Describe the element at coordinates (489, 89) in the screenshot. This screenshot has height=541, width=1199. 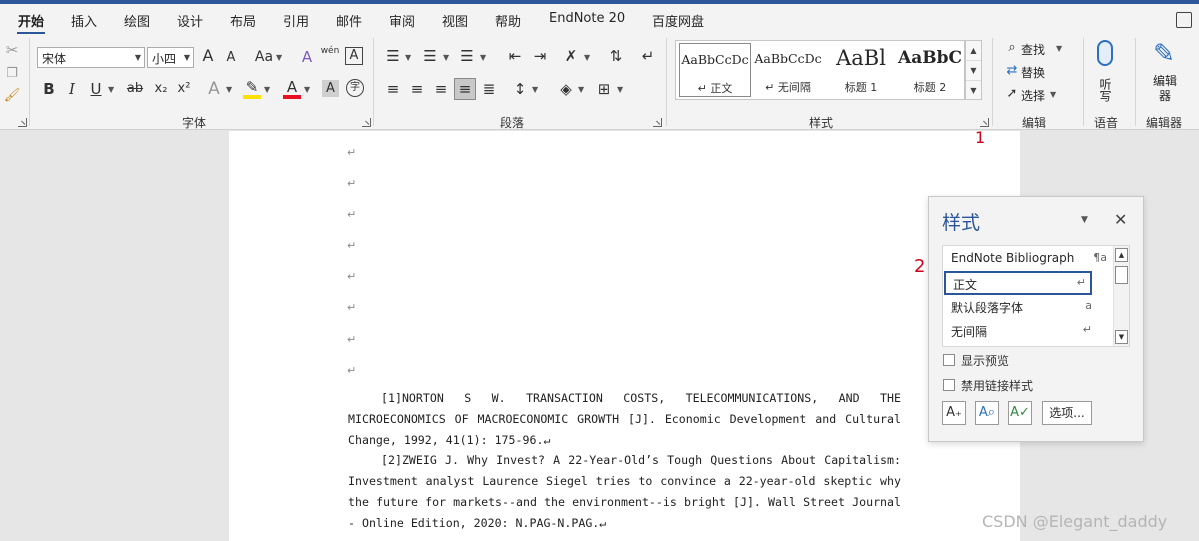
I see `distributed-icon: ≣` at that location.